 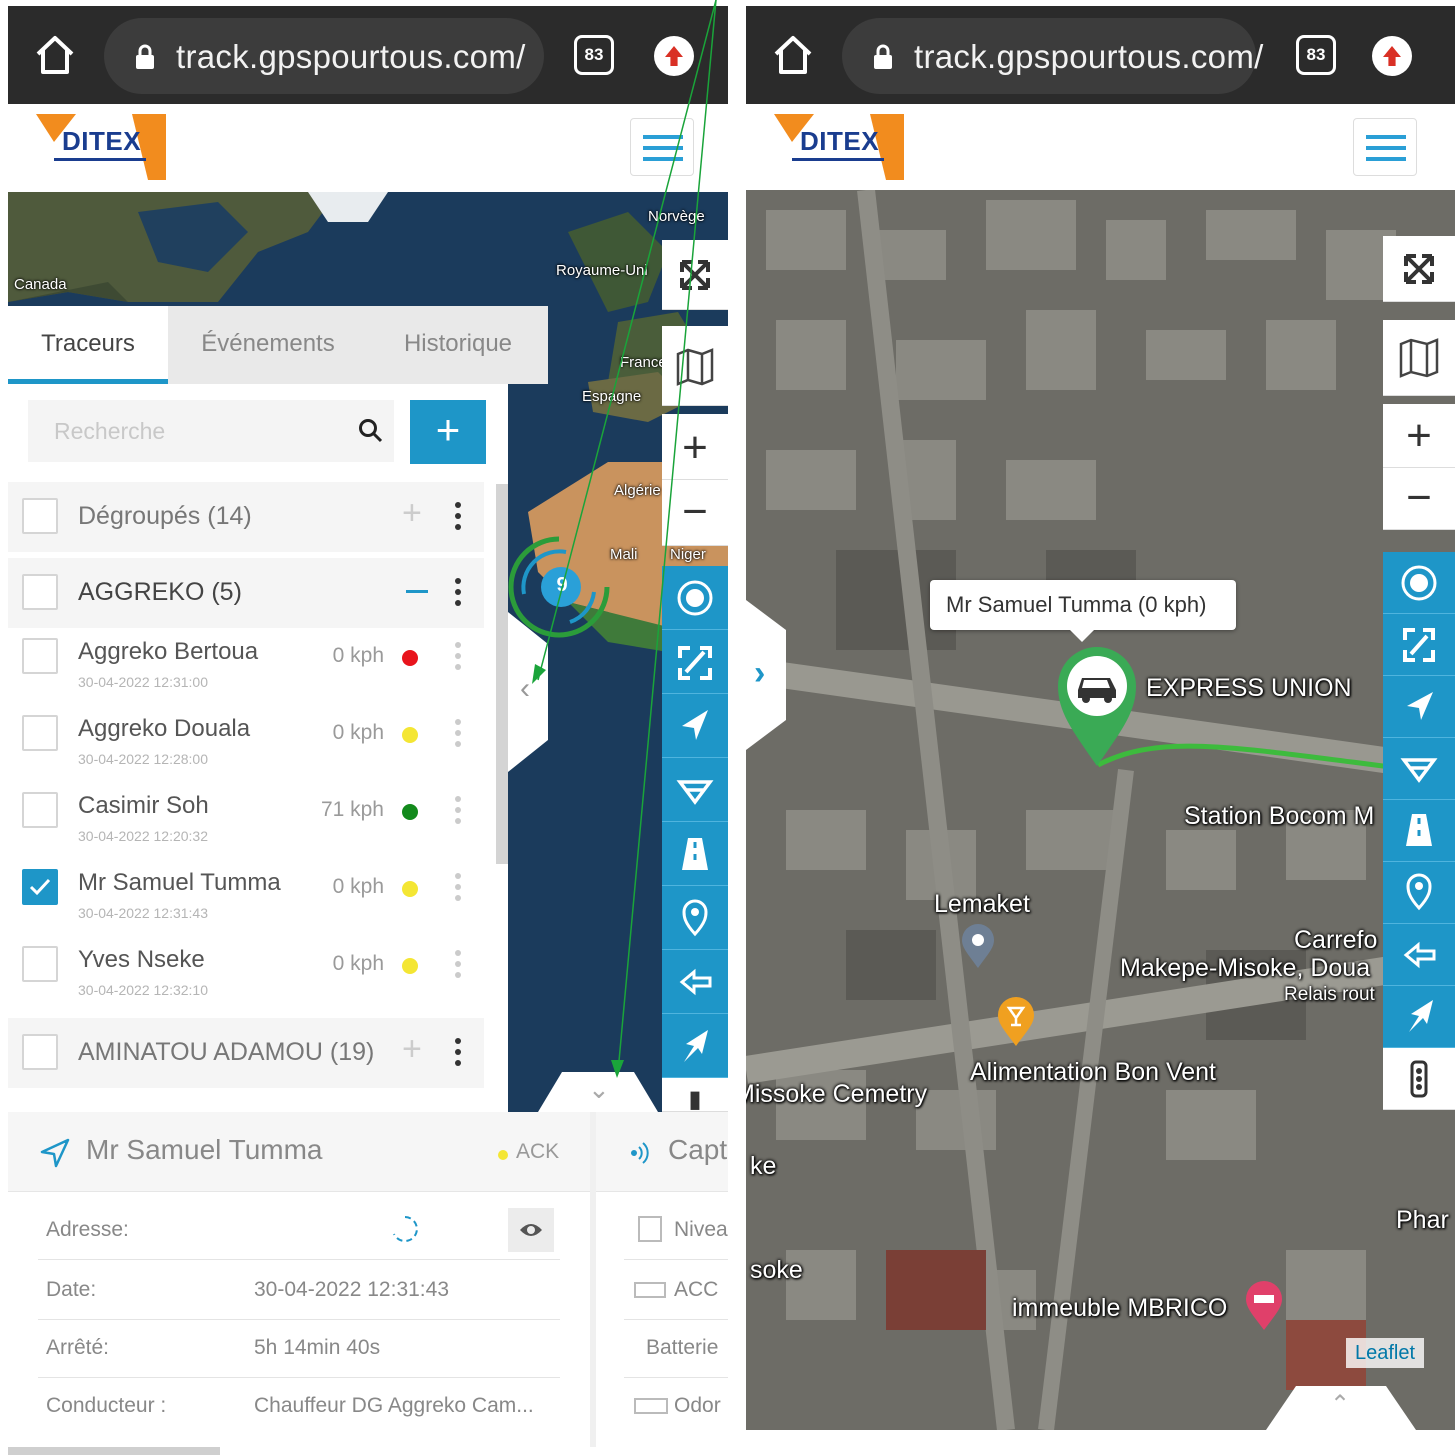 I want to click on add-tracker-button: +, so click(x=448, y=432).